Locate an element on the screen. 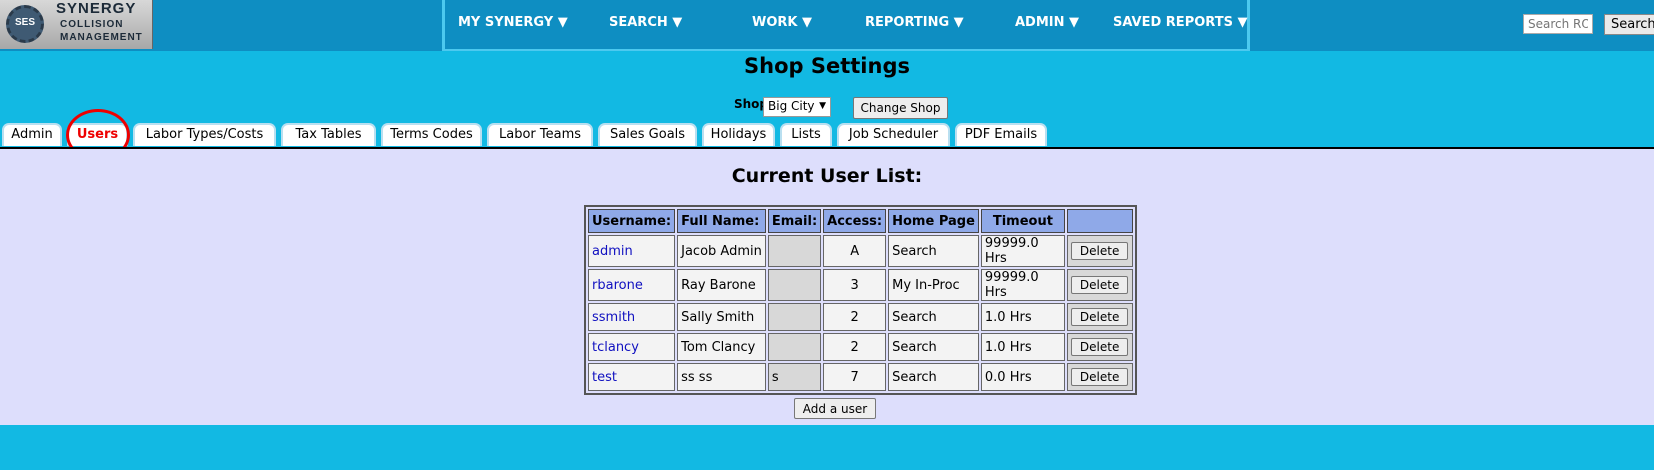 This screenshot has width=1654, height=470. search-ro-input is located at coordinates (1558, 24).